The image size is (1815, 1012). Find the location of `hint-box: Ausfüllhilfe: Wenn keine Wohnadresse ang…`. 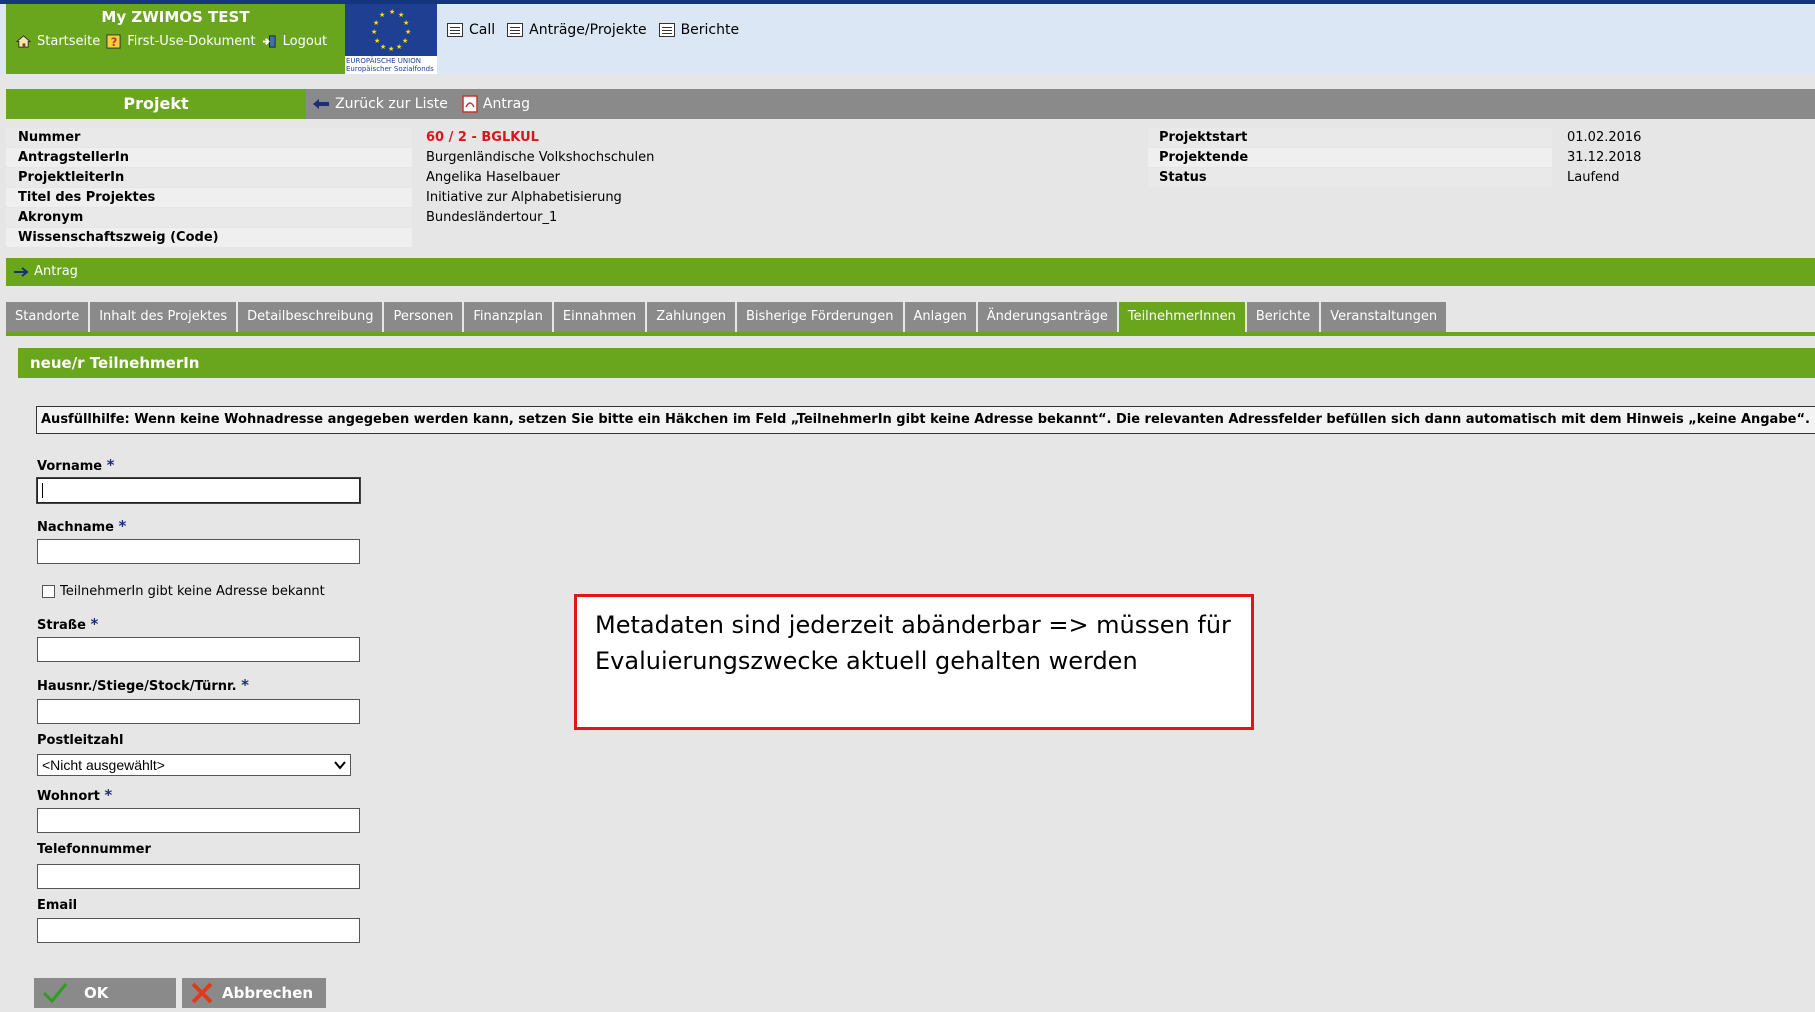

hint-box: Ausfüllhilfe: Wenn keine Wohnadresse ang… is located at coordinates (925, 420).